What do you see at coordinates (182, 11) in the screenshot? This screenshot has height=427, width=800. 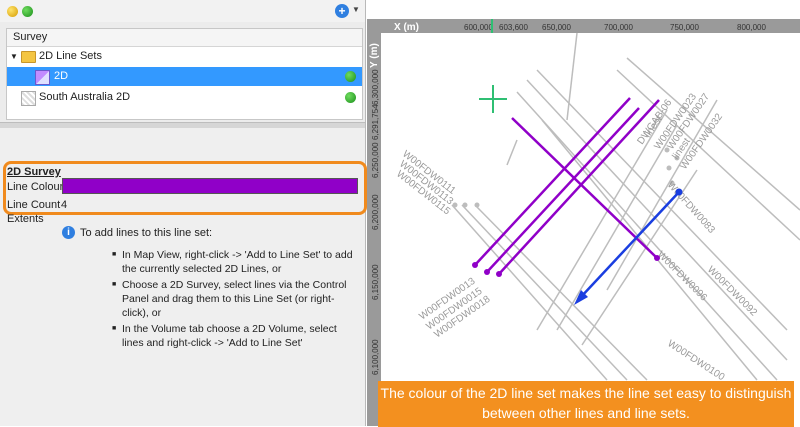 I see `toolbar: + ▼` at bounding box center [182, 11].